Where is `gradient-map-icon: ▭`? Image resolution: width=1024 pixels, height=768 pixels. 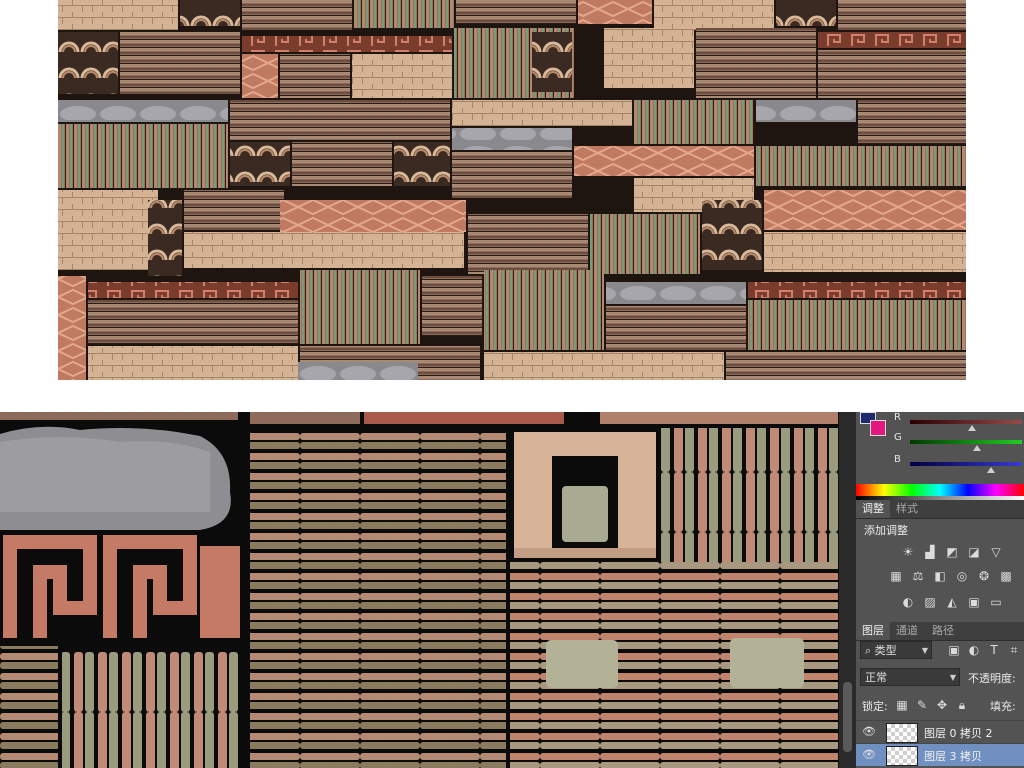
gradient-map-icon: ▭ is located at coordinates (996, 602).